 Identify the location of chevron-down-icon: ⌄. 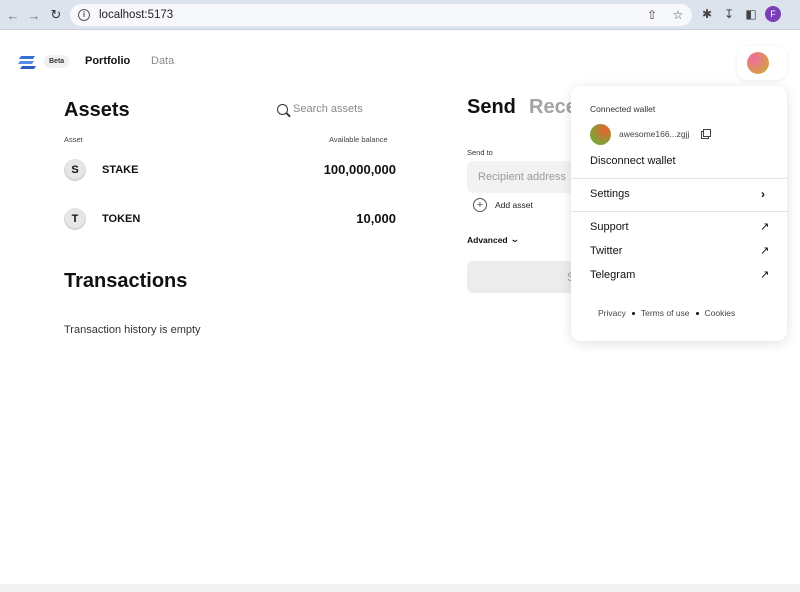
(514, 239).